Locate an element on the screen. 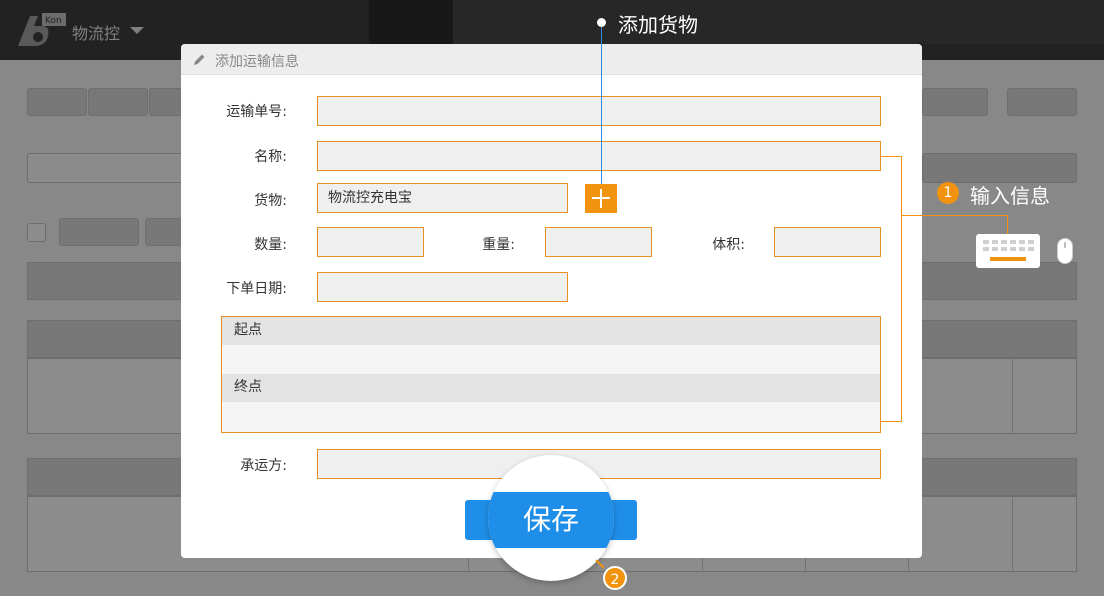  magnified-save-button: 保存 is located at coordinates (551, 520).